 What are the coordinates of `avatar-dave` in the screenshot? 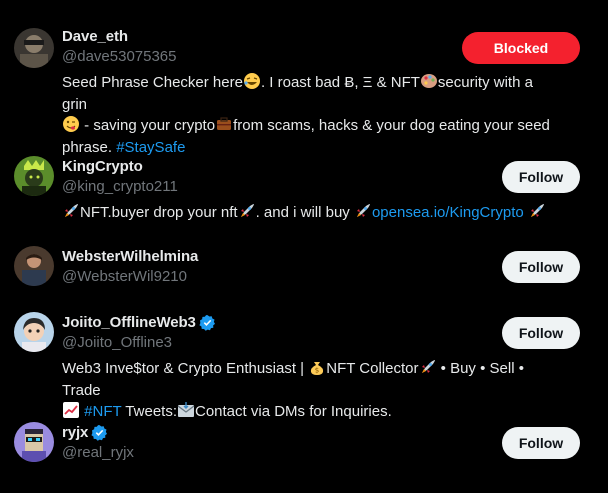 It's located at (34, 48).